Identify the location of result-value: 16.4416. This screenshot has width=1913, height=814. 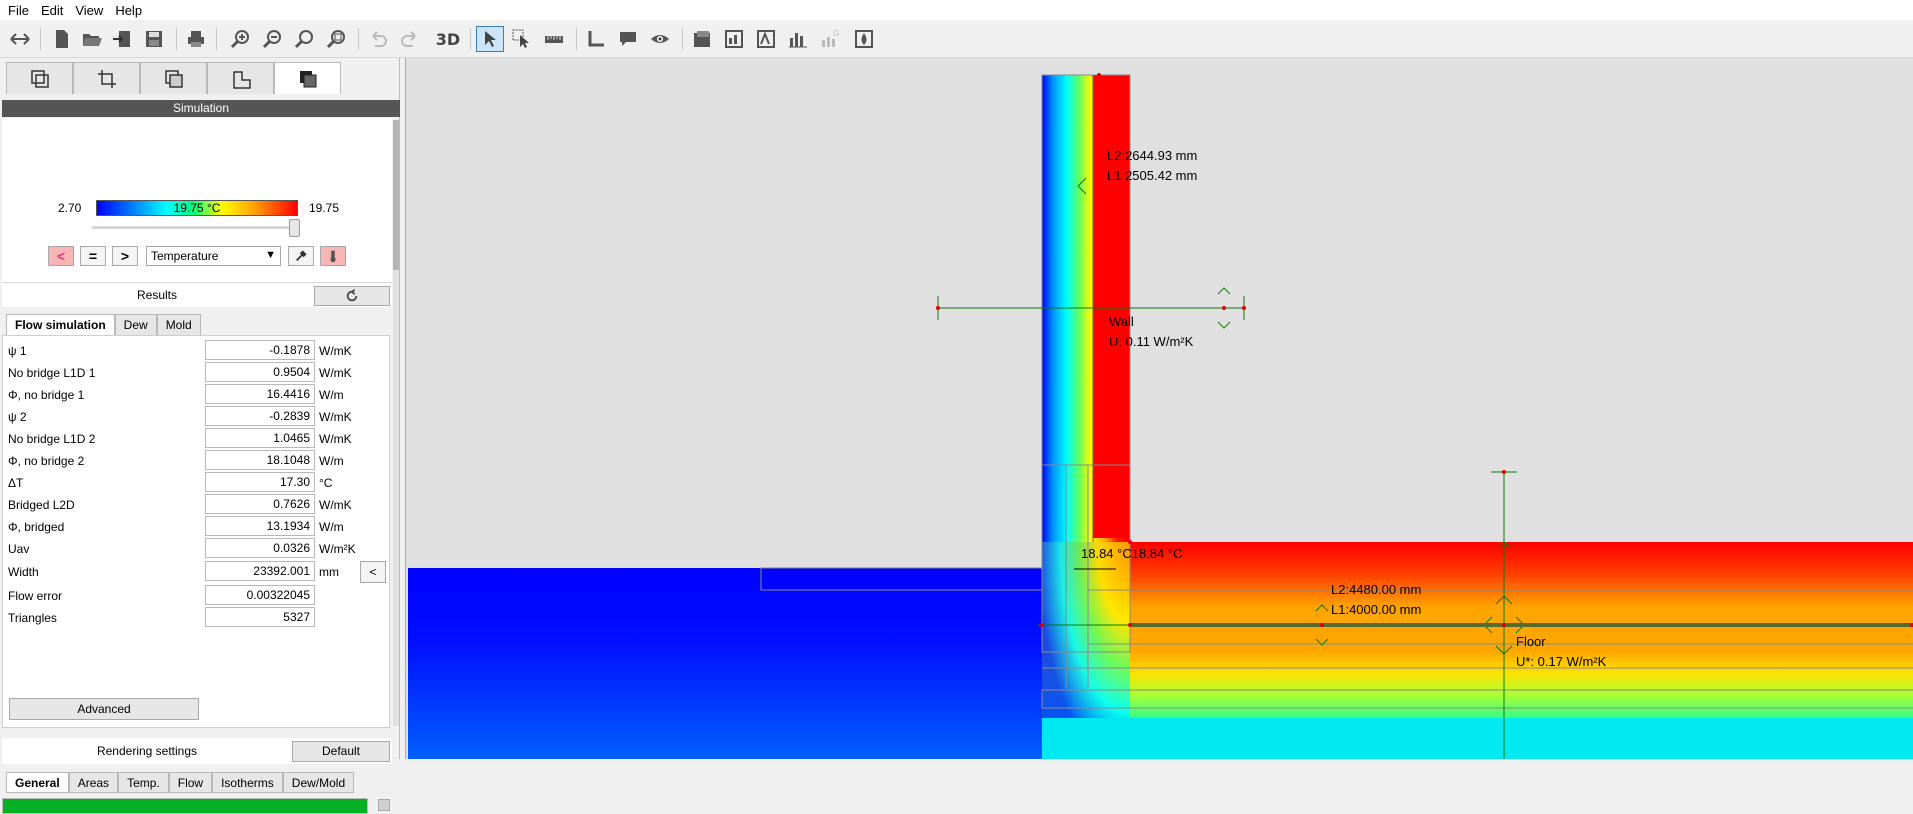
(260, 394).